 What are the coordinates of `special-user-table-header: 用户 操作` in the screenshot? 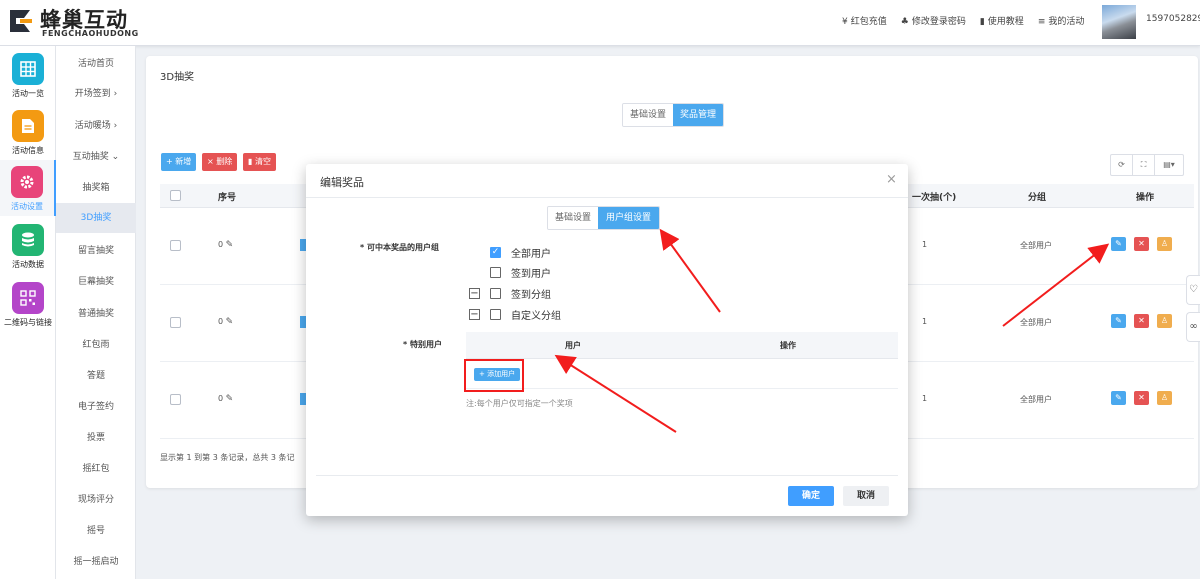 It's located at (682, 345).